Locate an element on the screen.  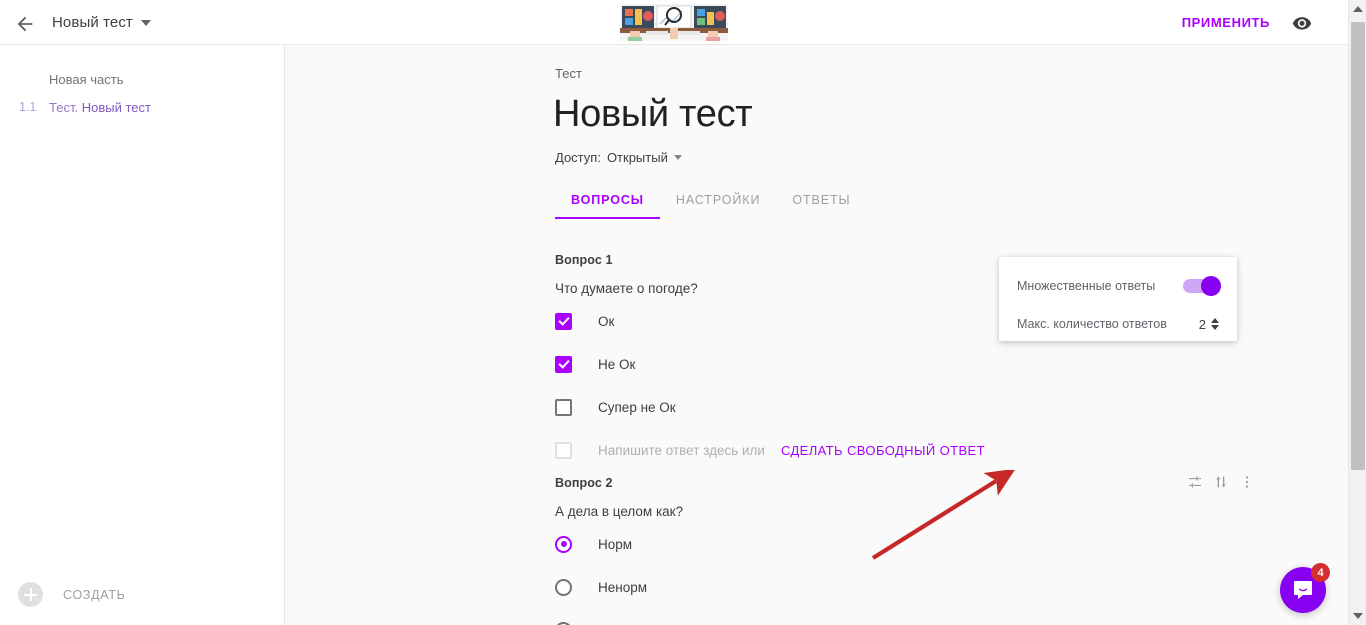
question-2-option-3: Супер ненорм is located at coordinates (905, 618).